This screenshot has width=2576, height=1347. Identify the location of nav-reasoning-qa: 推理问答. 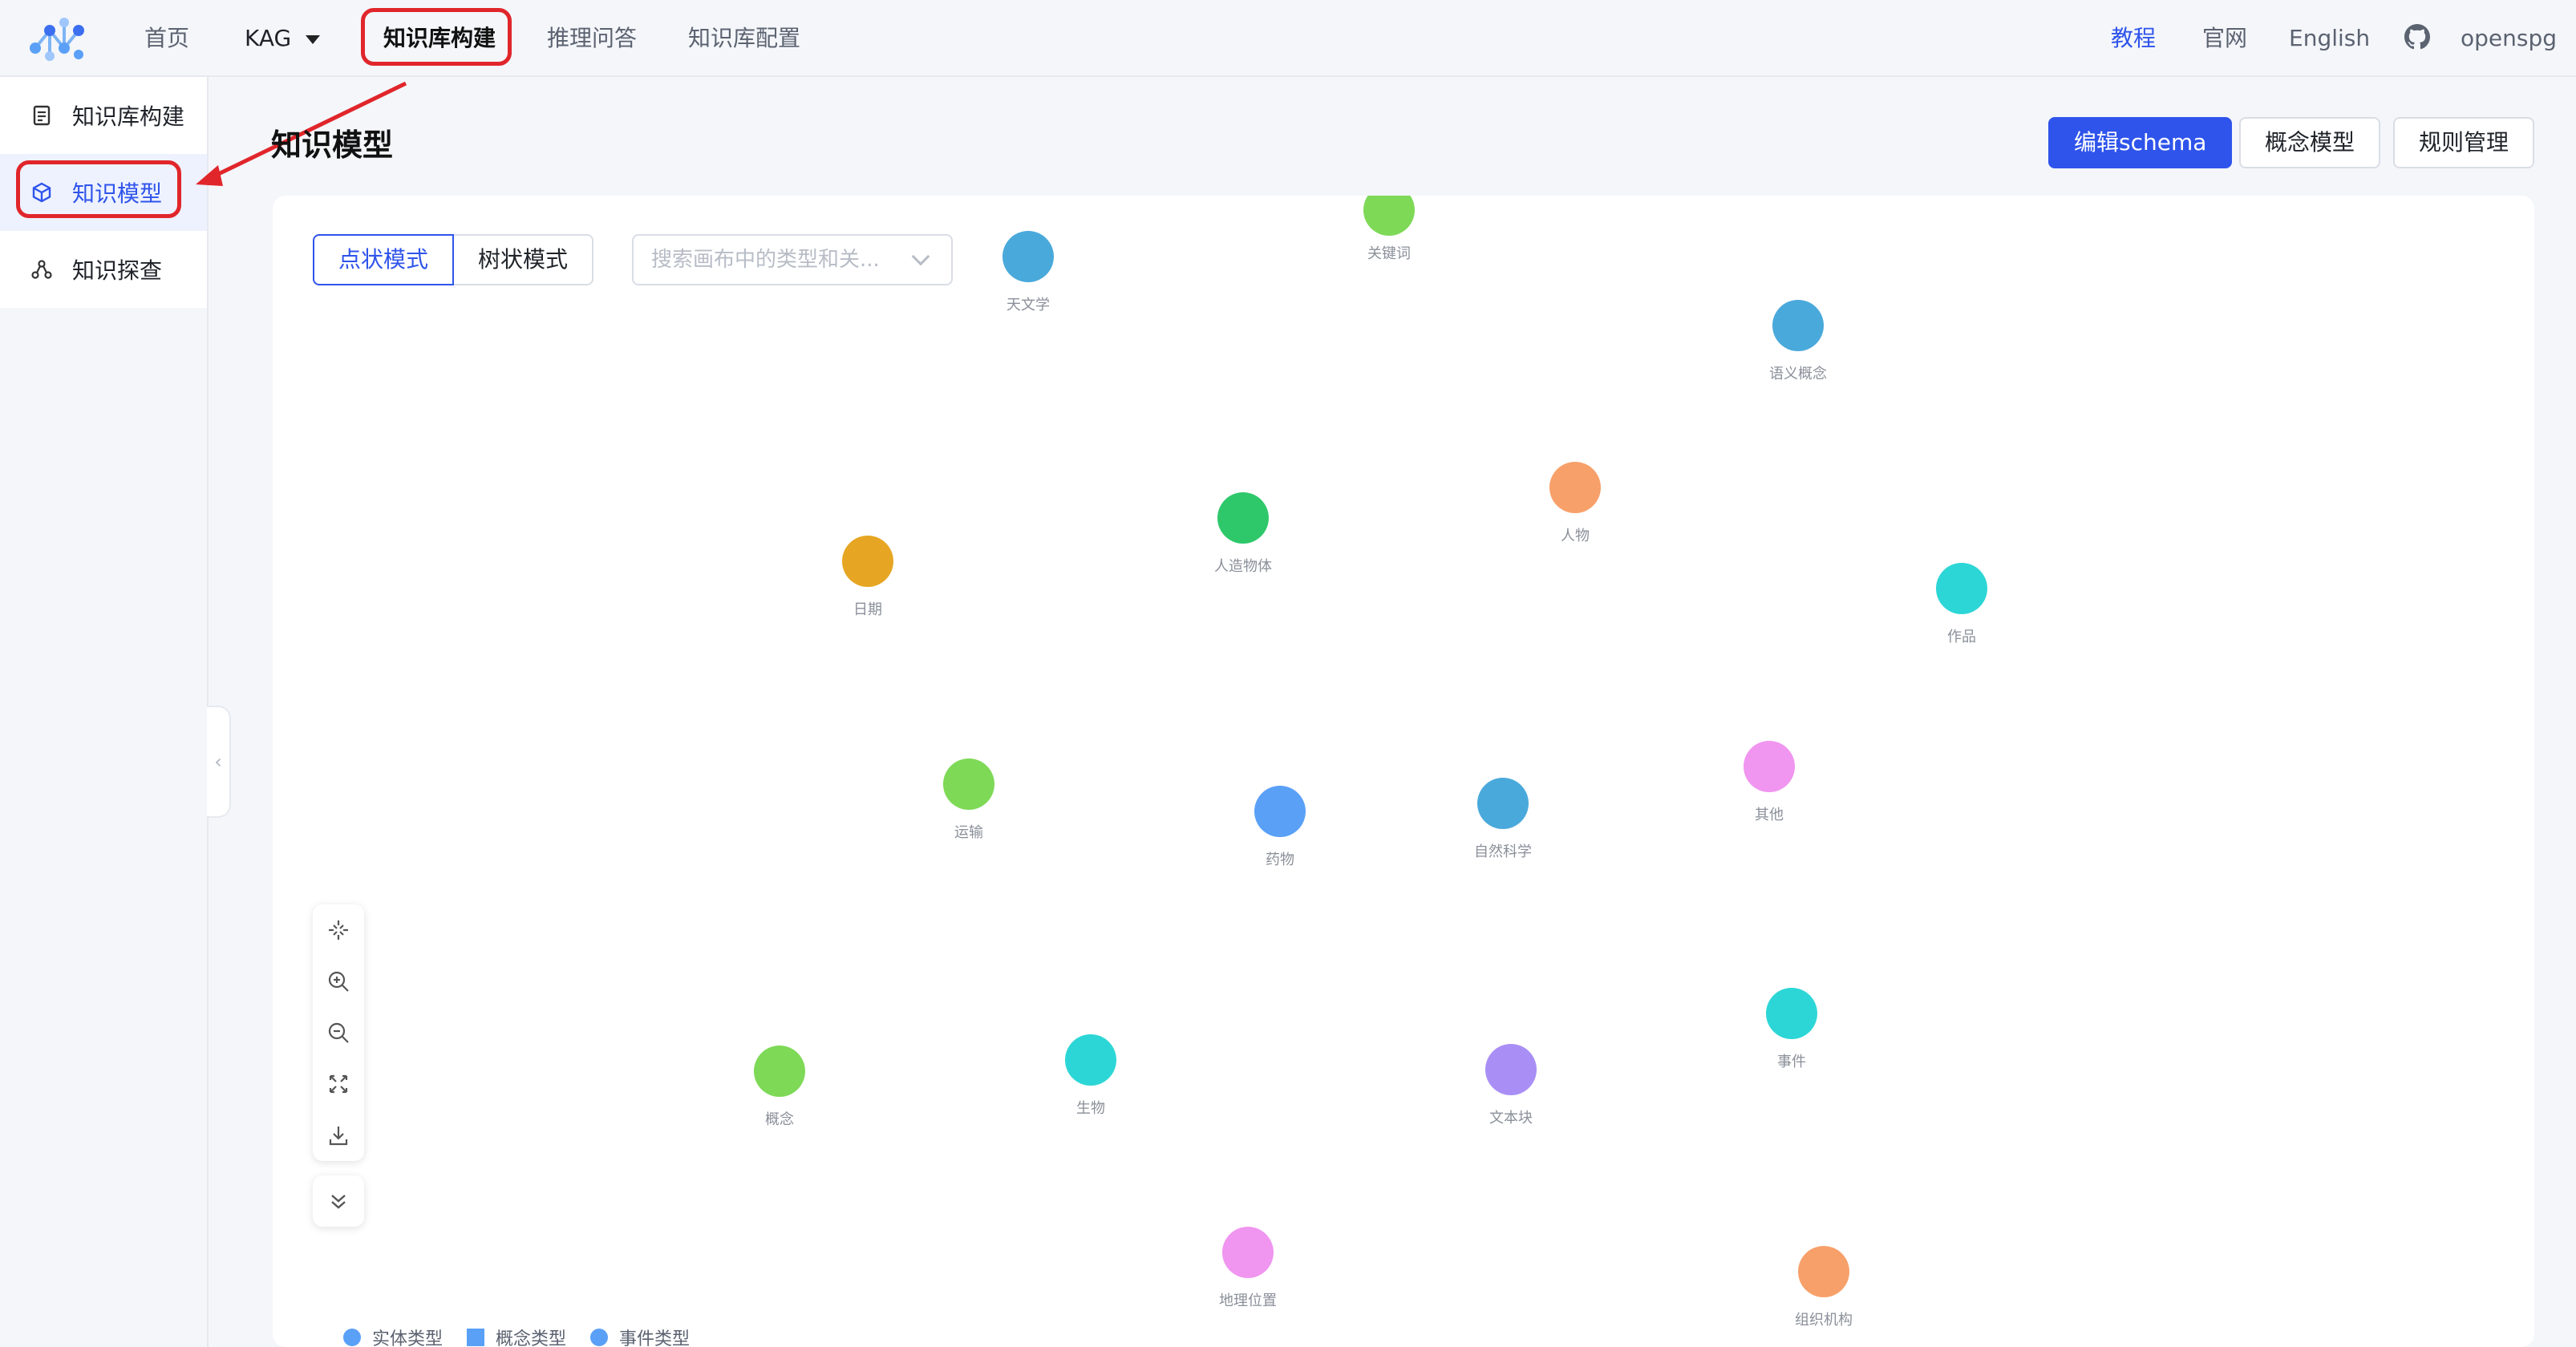
(592, 38).